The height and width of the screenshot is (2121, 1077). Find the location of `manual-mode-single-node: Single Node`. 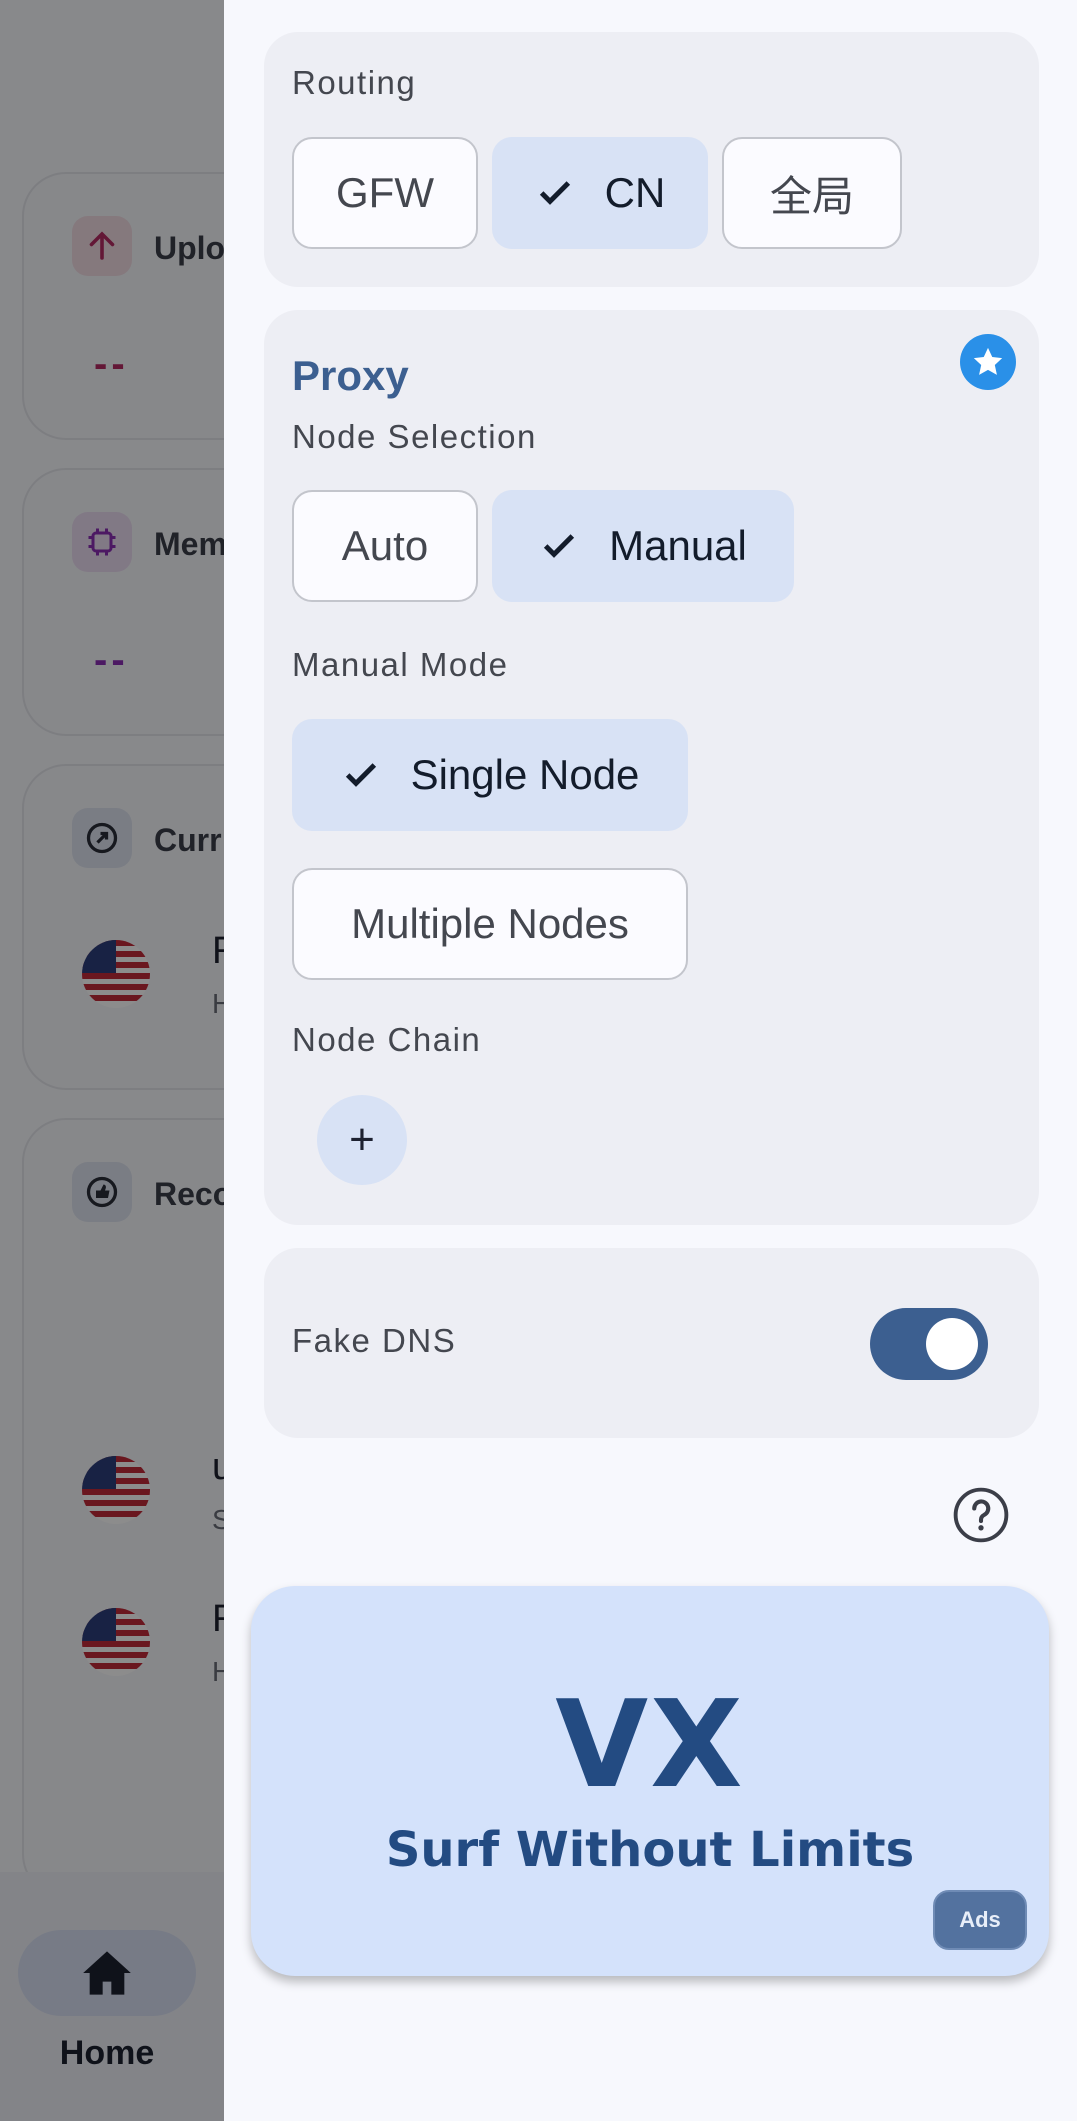

manual-mode-single-node: Single Node is located at coordinates (490, 775).